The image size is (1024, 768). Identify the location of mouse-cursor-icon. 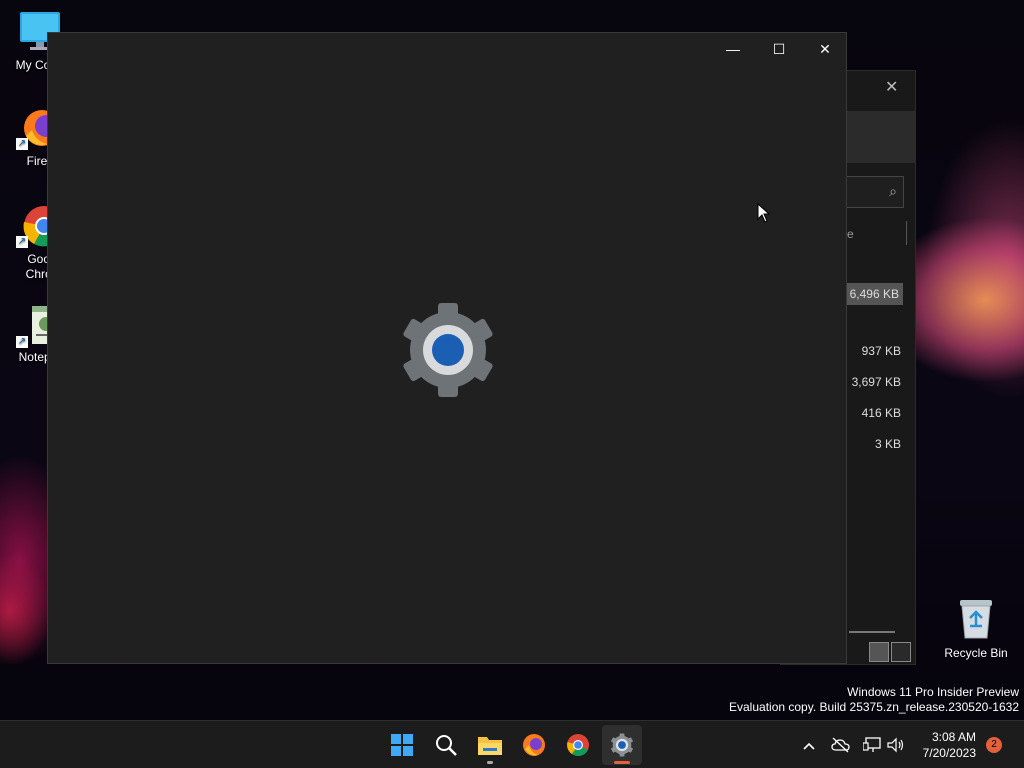
(764, 212).